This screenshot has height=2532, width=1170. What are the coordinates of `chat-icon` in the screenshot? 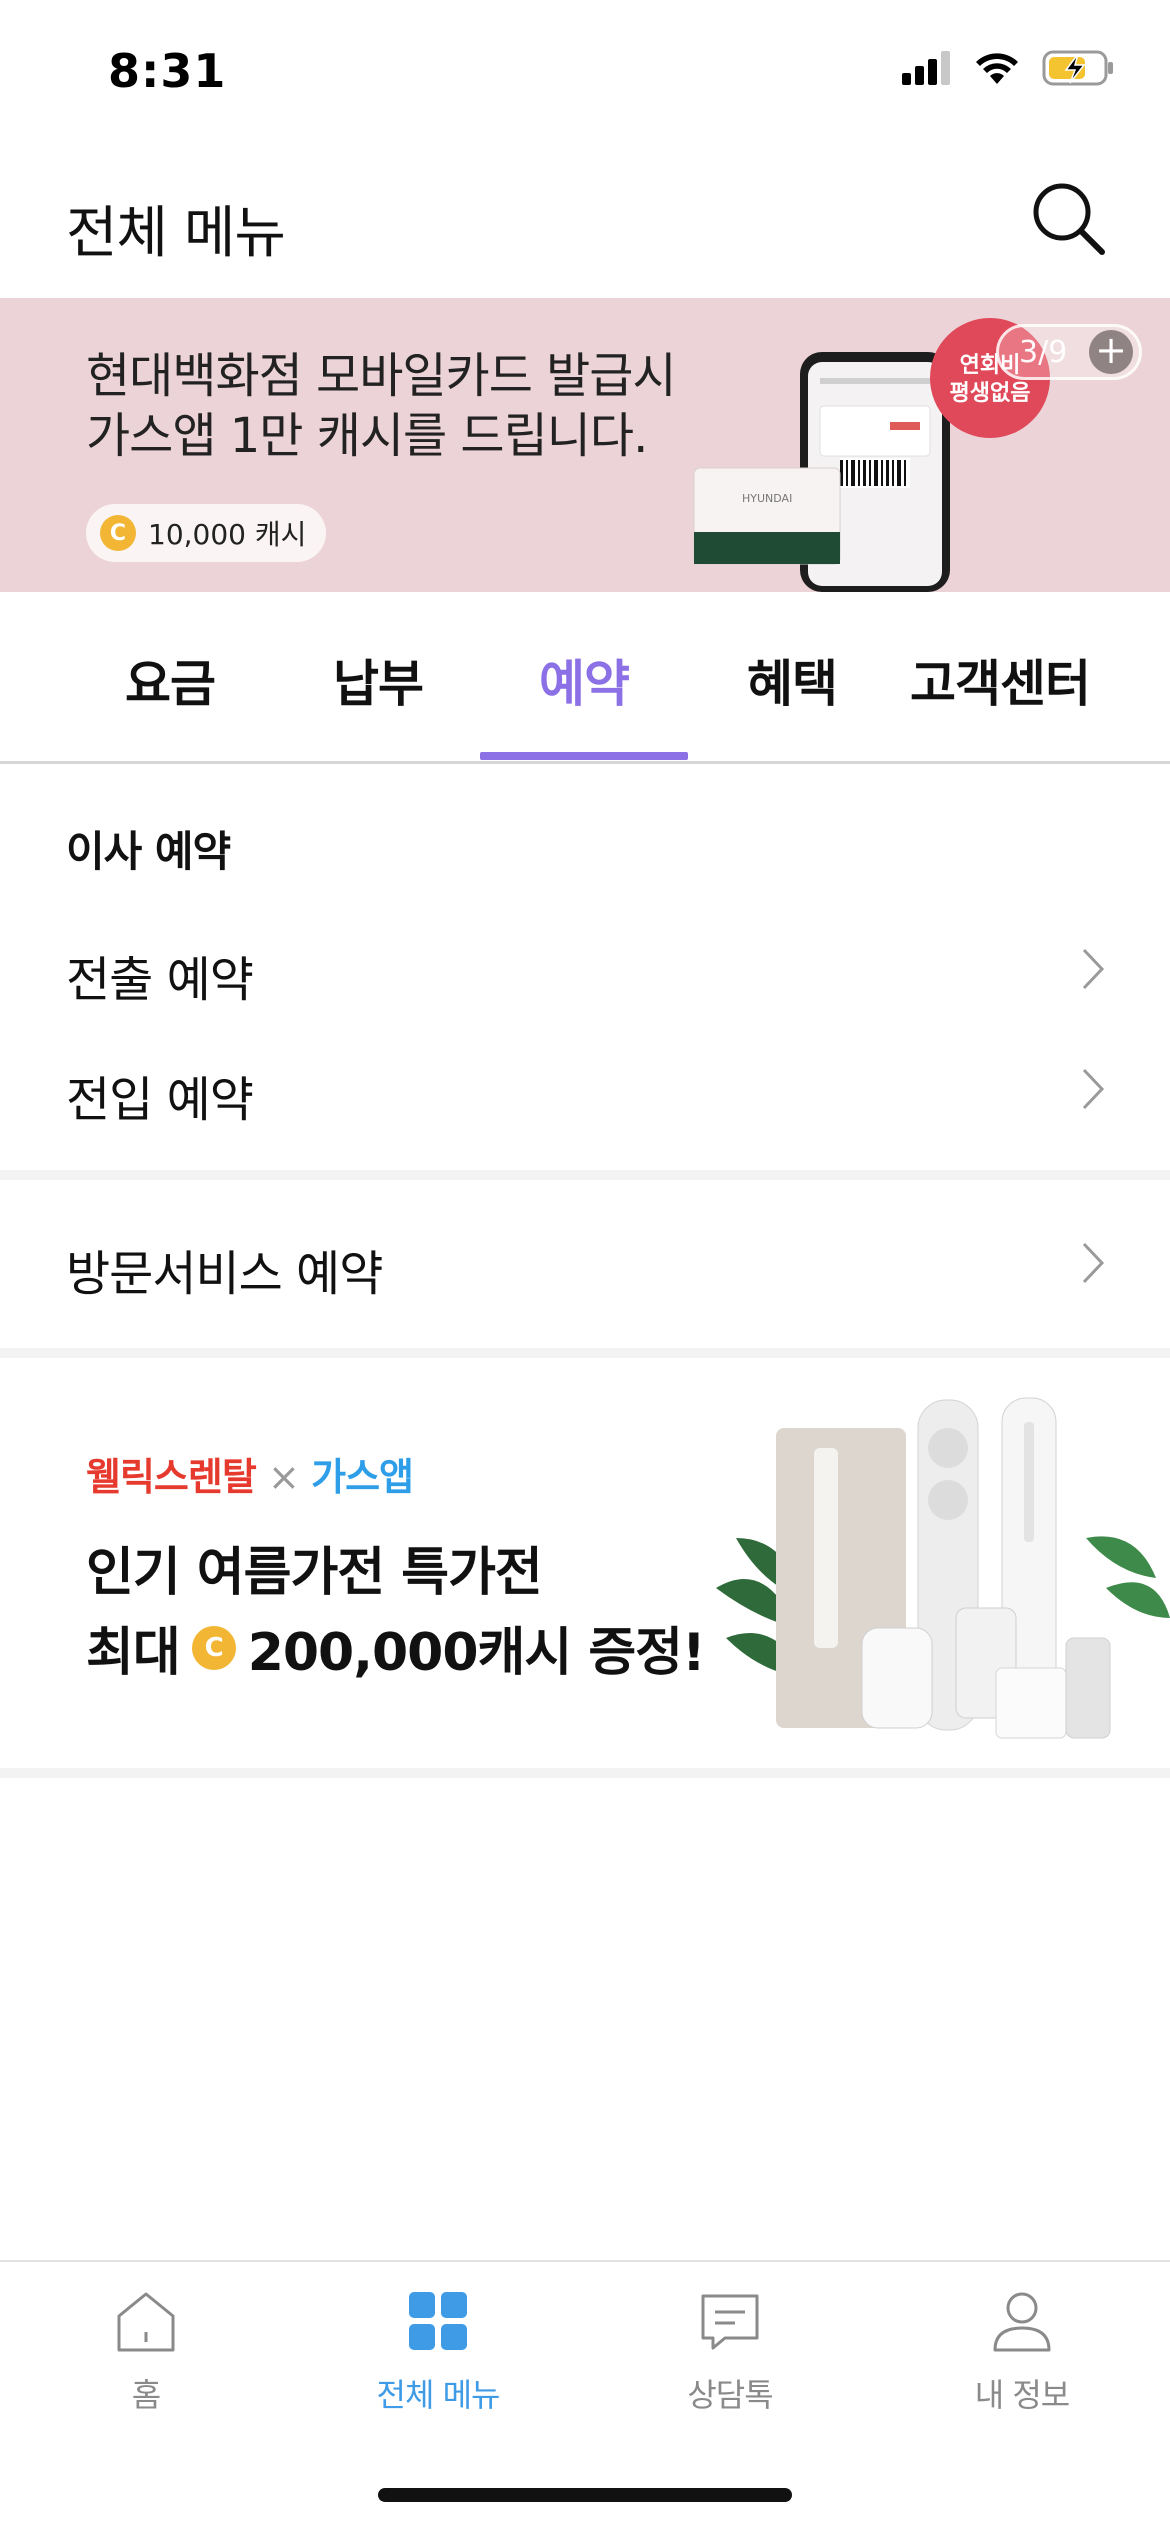 It's located at (730, 2322).